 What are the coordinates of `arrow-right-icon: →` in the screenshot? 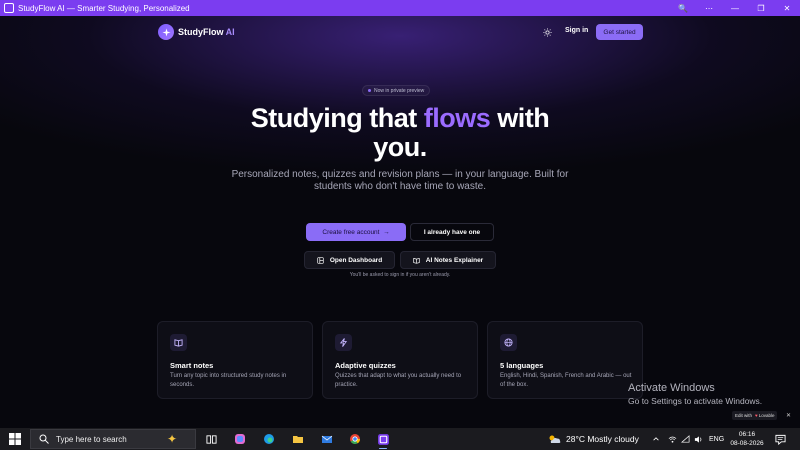 It's located at (386, 232).